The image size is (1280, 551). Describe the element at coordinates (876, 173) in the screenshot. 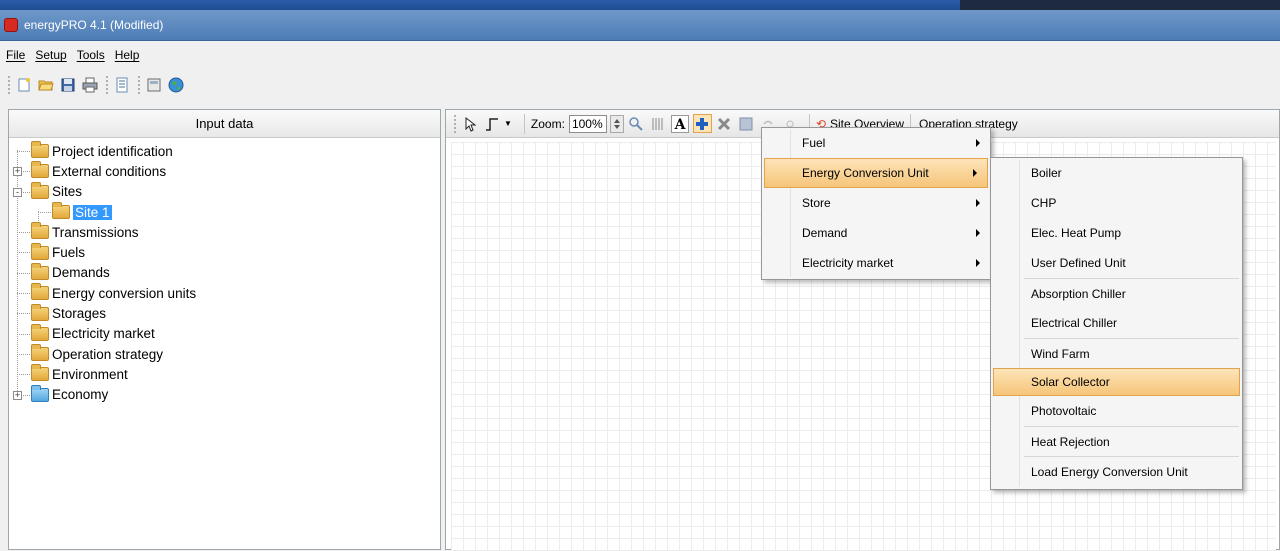

I see `menu-item-energy-conversion-unit: Energy Conversion Unit` at that location.